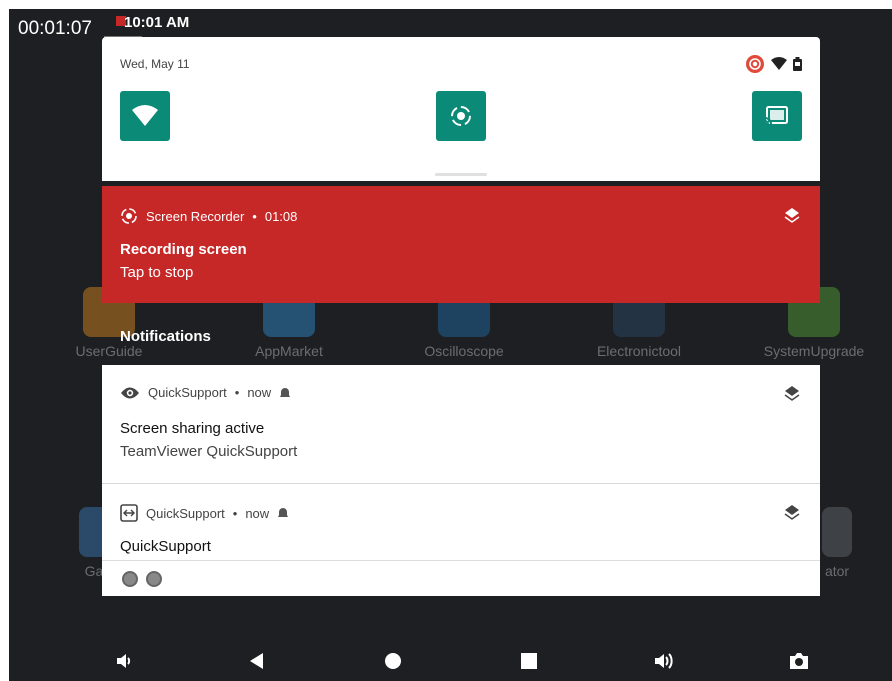 The height and width of the screenshot is (681, 892). Describe the element at coordinates (755, 64) in the screenshot. I see `screen-record-status-icon` at that location.